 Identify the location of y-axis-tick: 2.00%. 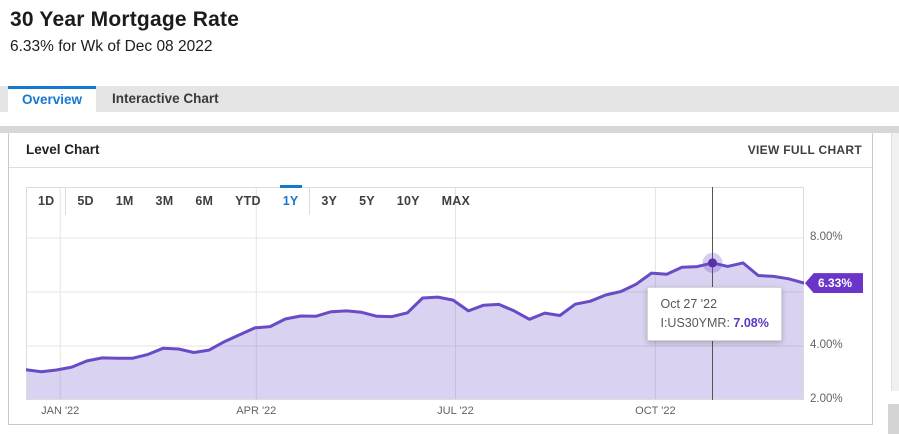
(826, 399).